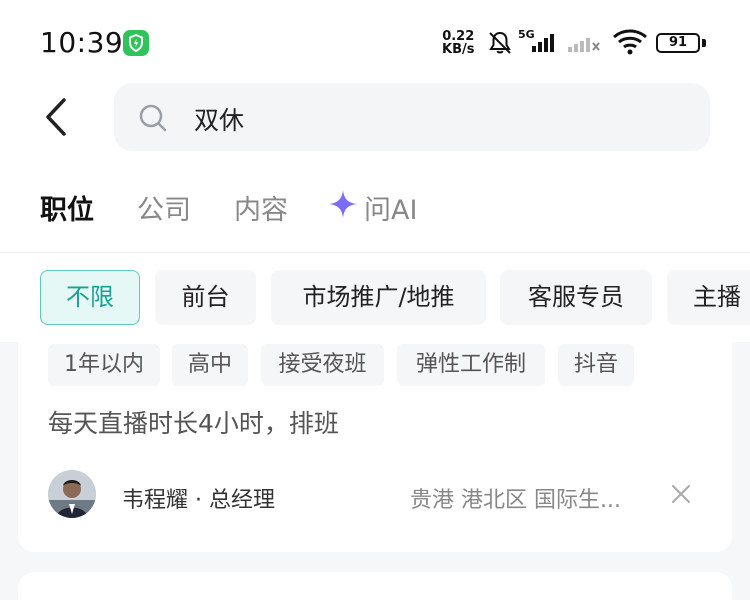 Image resolution: width=750 pixels, height=600 pixels. Describe the element at coordinates (164, 207) in the screenshot. I see `tab-companies: 公司` at that location.